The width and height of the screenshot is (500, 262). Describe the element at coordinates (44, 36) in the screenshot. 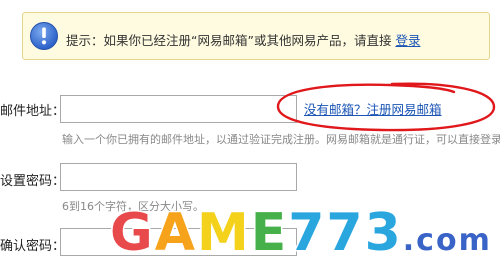

I see `info-icon` at that location.